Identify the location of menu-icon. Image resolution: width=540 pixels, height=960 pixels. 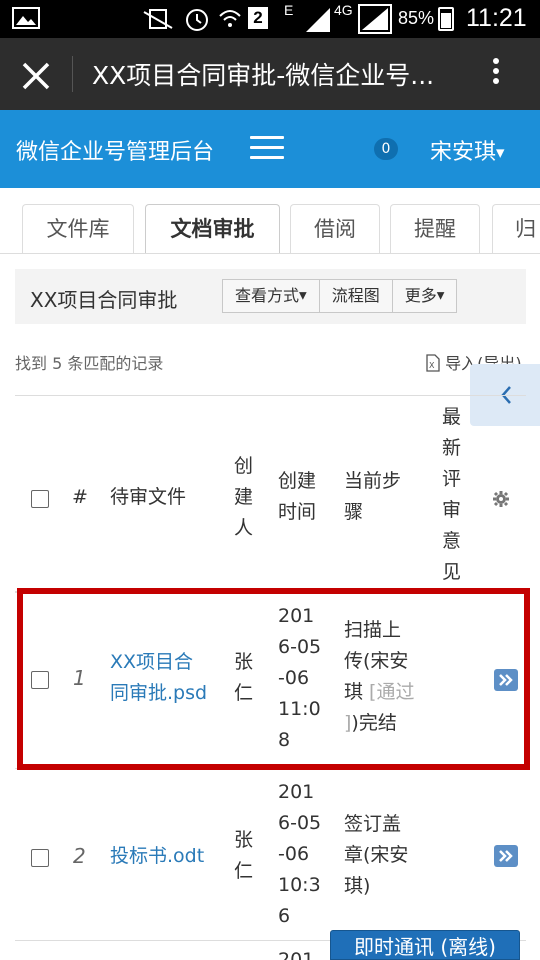
(267, 149).